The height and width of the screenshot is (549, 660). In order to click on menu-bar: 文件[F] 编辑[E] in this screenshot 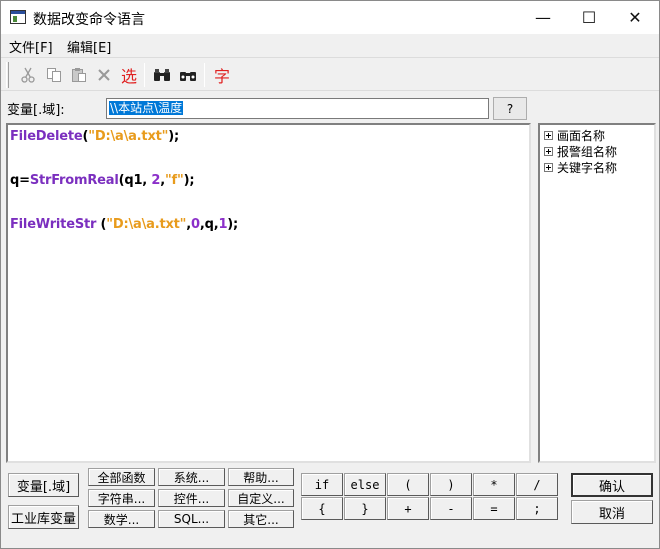, I will do `click(330, 45)`.